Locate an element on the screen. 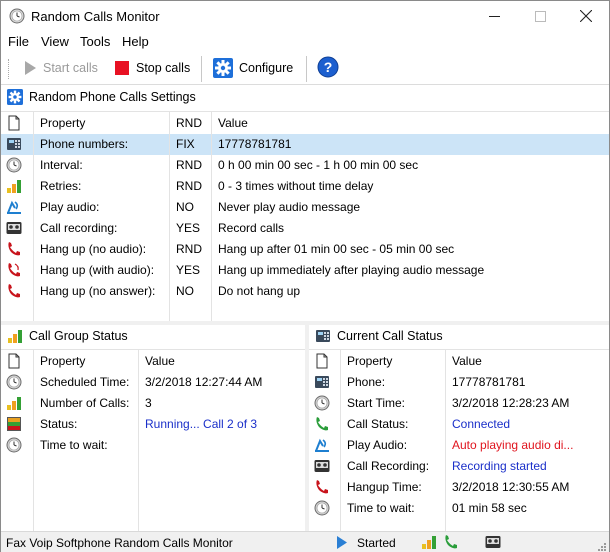 This screenshot has width=610, height=552. table-row: Time to wait: 01 min 58 sec is located at coordinates (459, 508).